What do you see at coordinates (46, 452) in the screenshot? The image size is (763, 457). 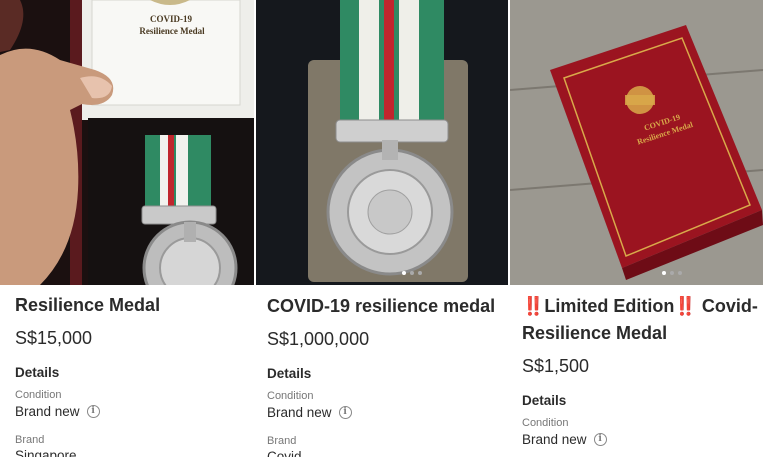 I see `brand-value: Singapore` at bounding box center [46, 452].